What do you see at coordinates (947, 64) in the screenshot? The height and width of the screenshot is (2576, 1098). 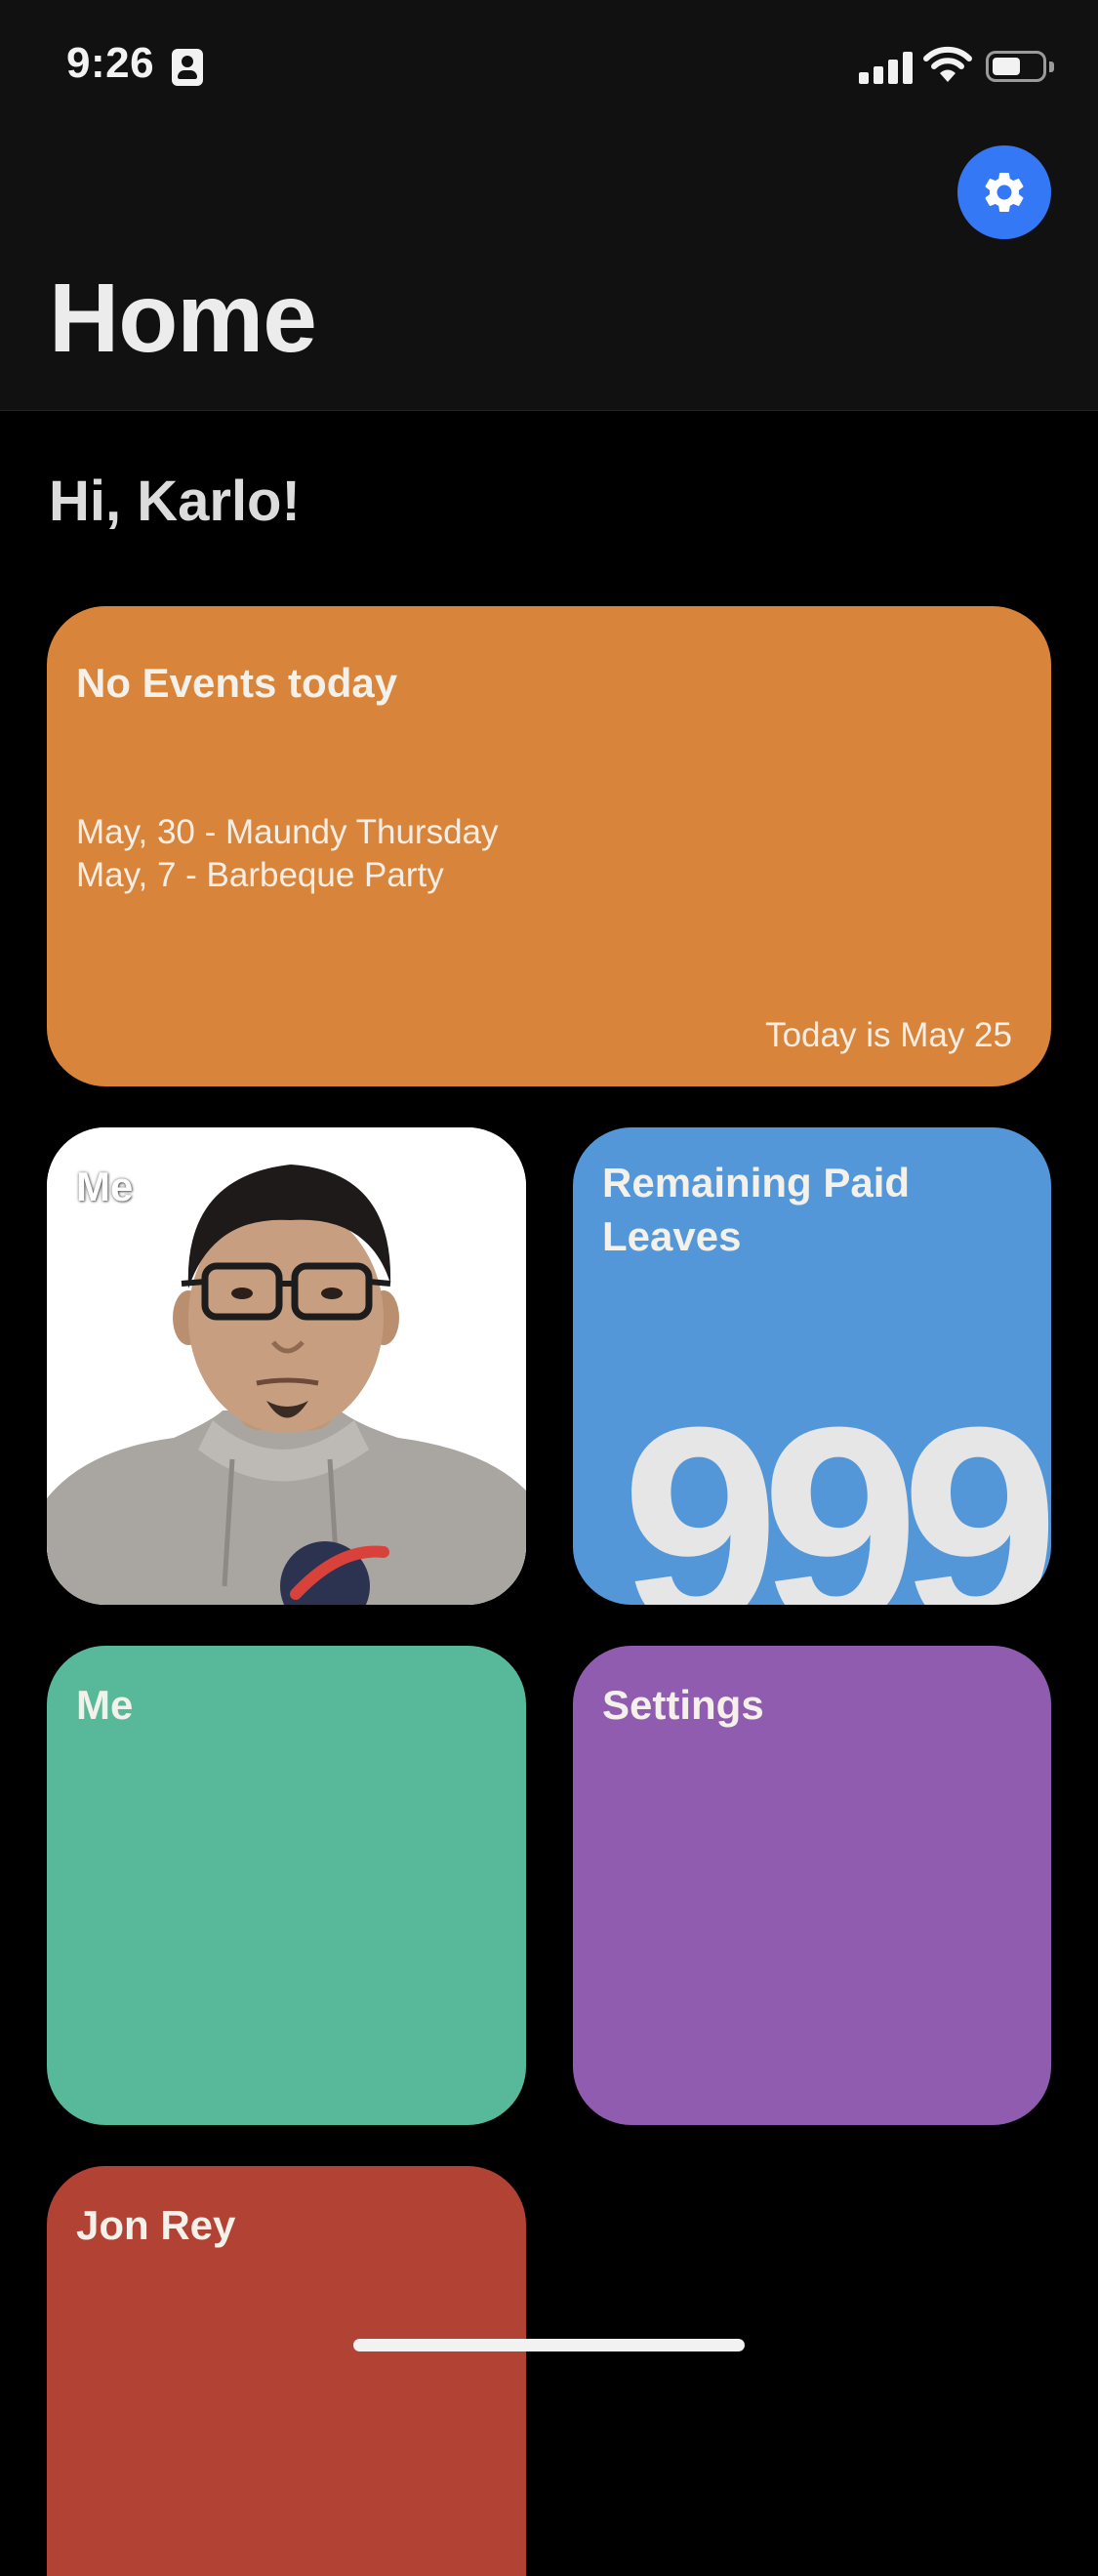 I see `wifi-icon` at bounding box center [947, 64].